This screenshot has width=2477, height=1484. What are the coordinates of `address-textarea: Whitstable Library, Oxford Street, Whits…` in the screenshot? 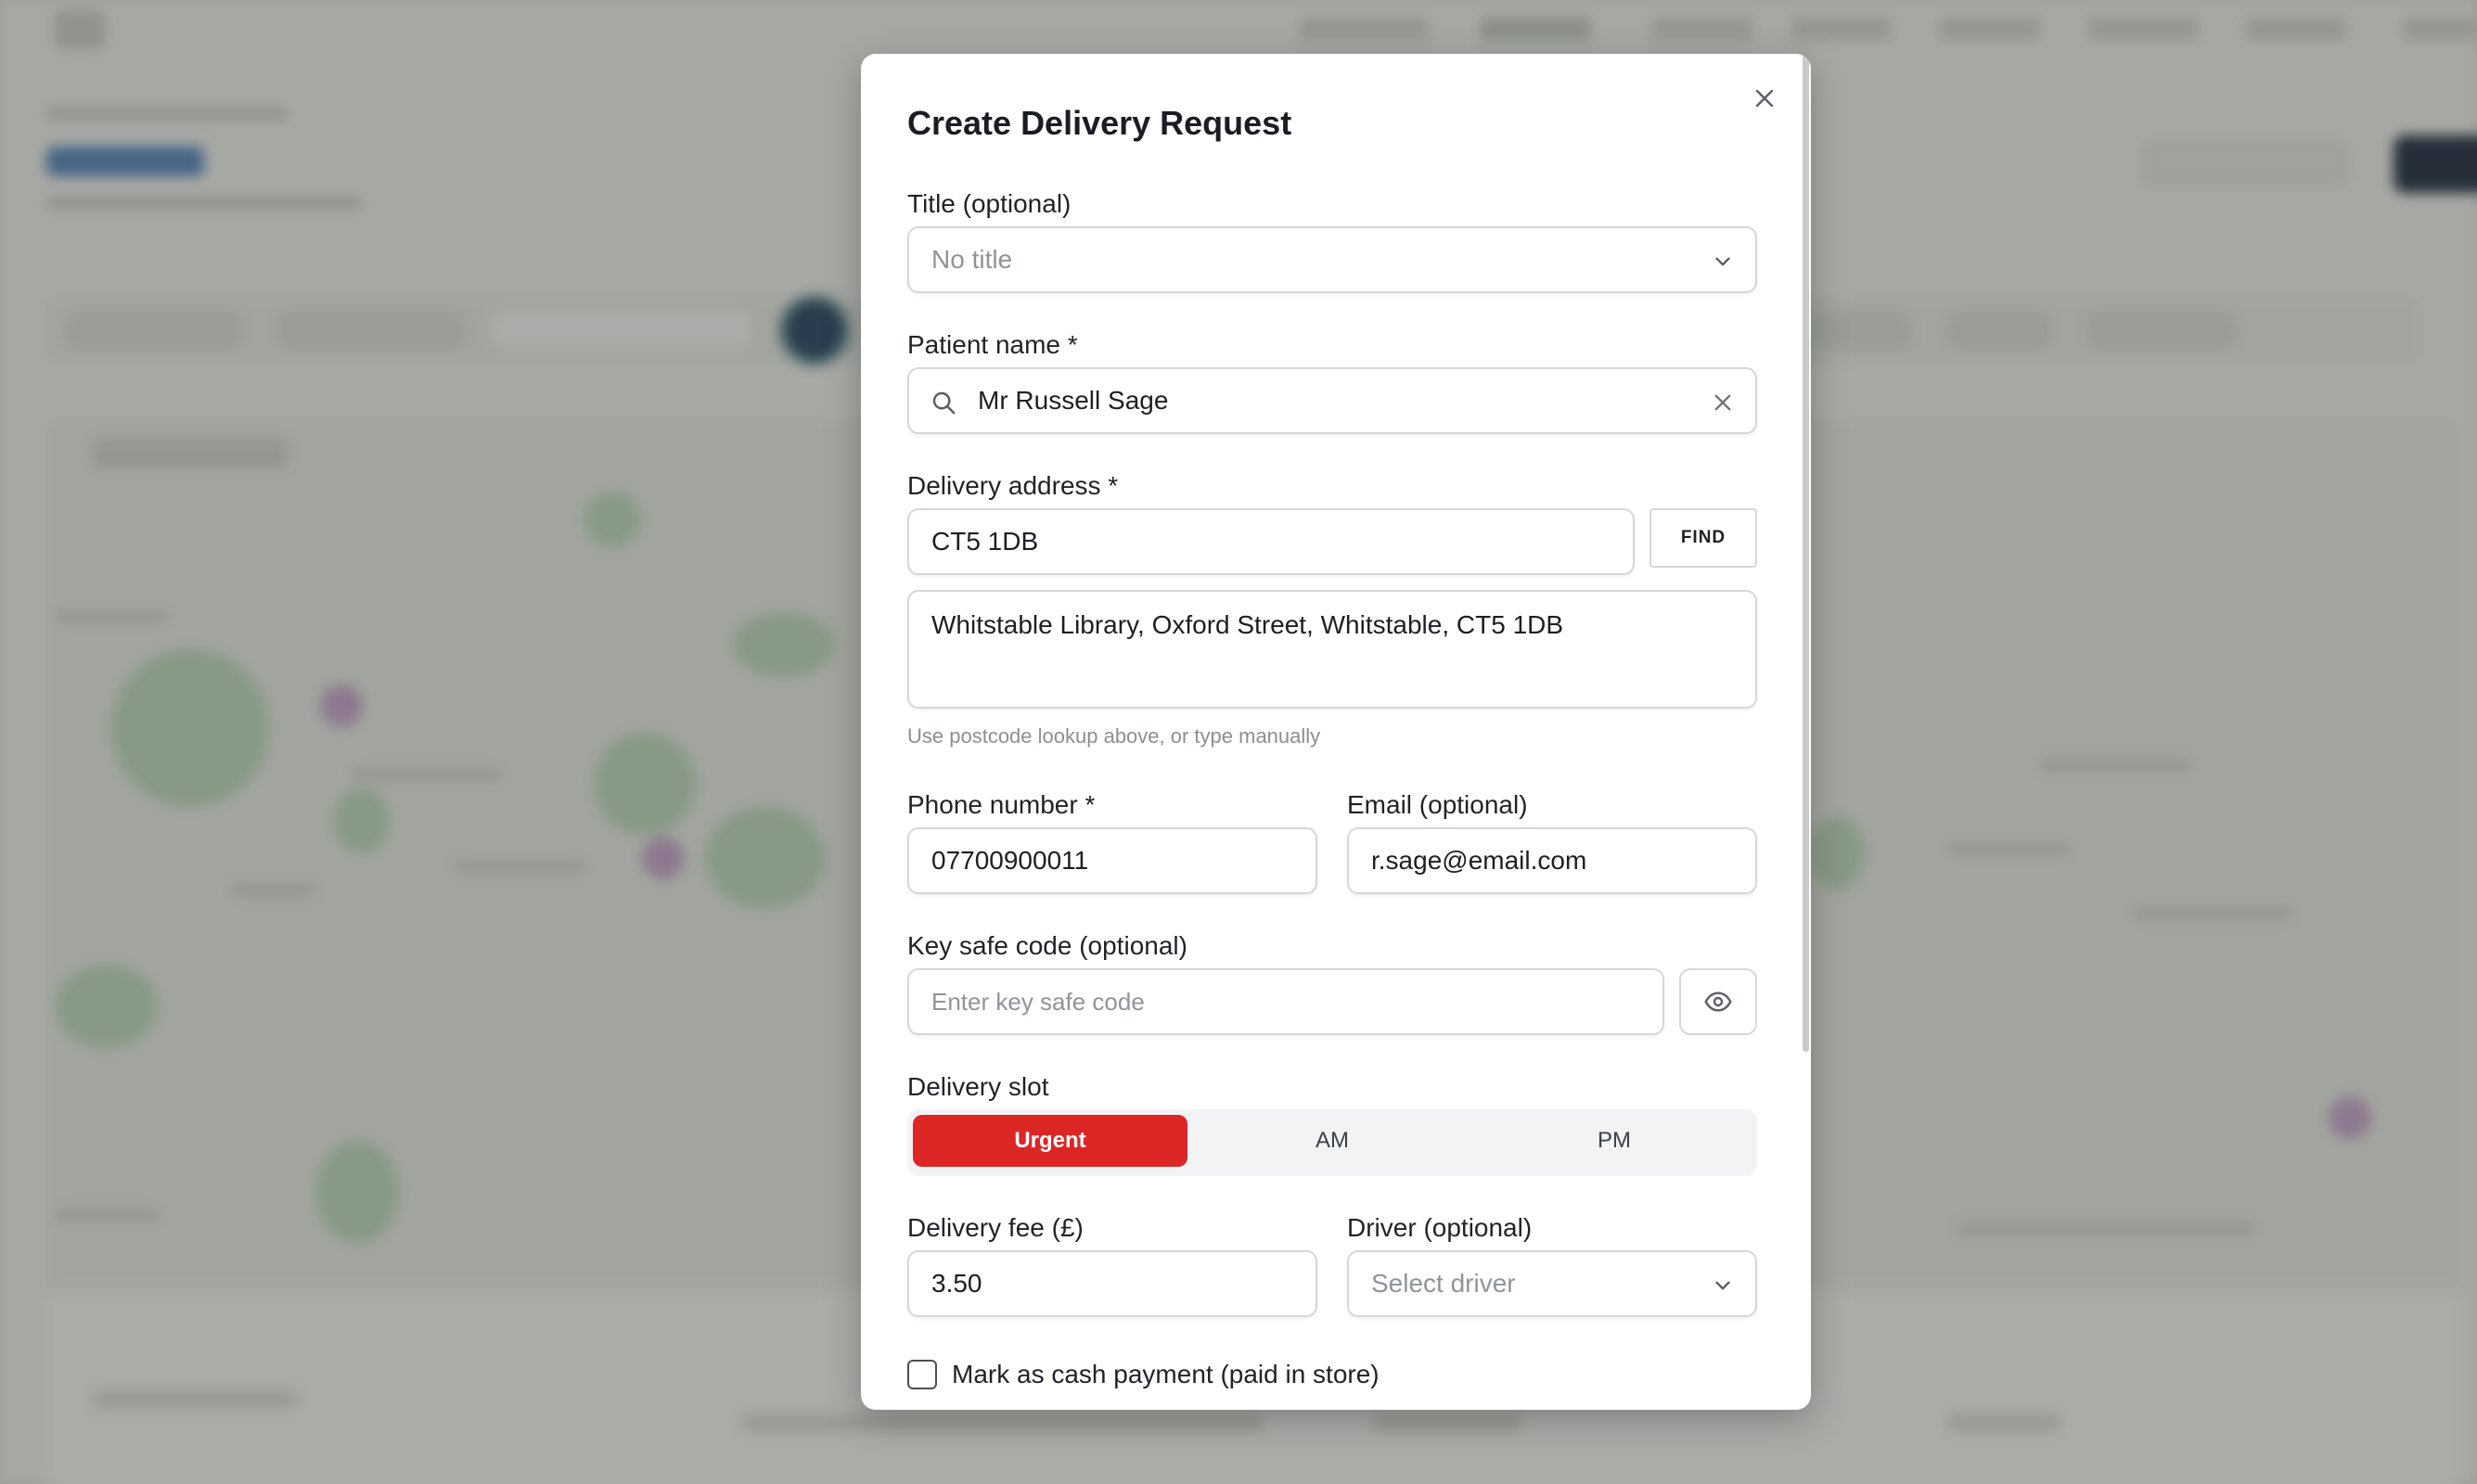 It's located at (1332, 649).